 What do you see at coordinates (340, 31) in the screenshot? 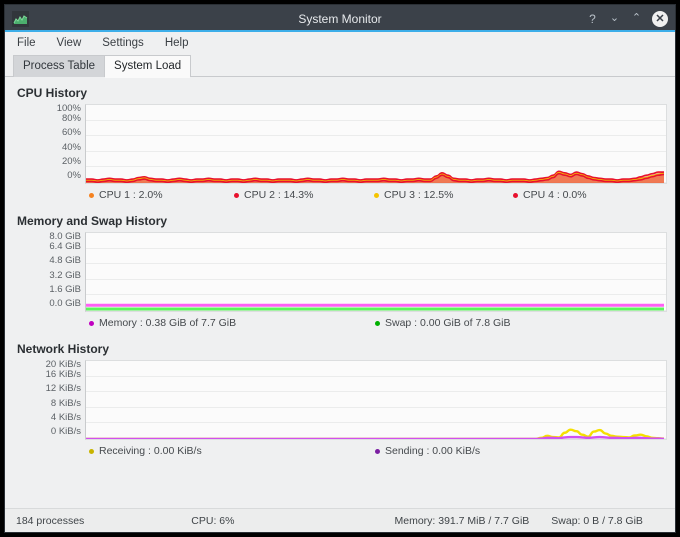
I see `titlebar-accent-line` at bounding box center [340, 31].